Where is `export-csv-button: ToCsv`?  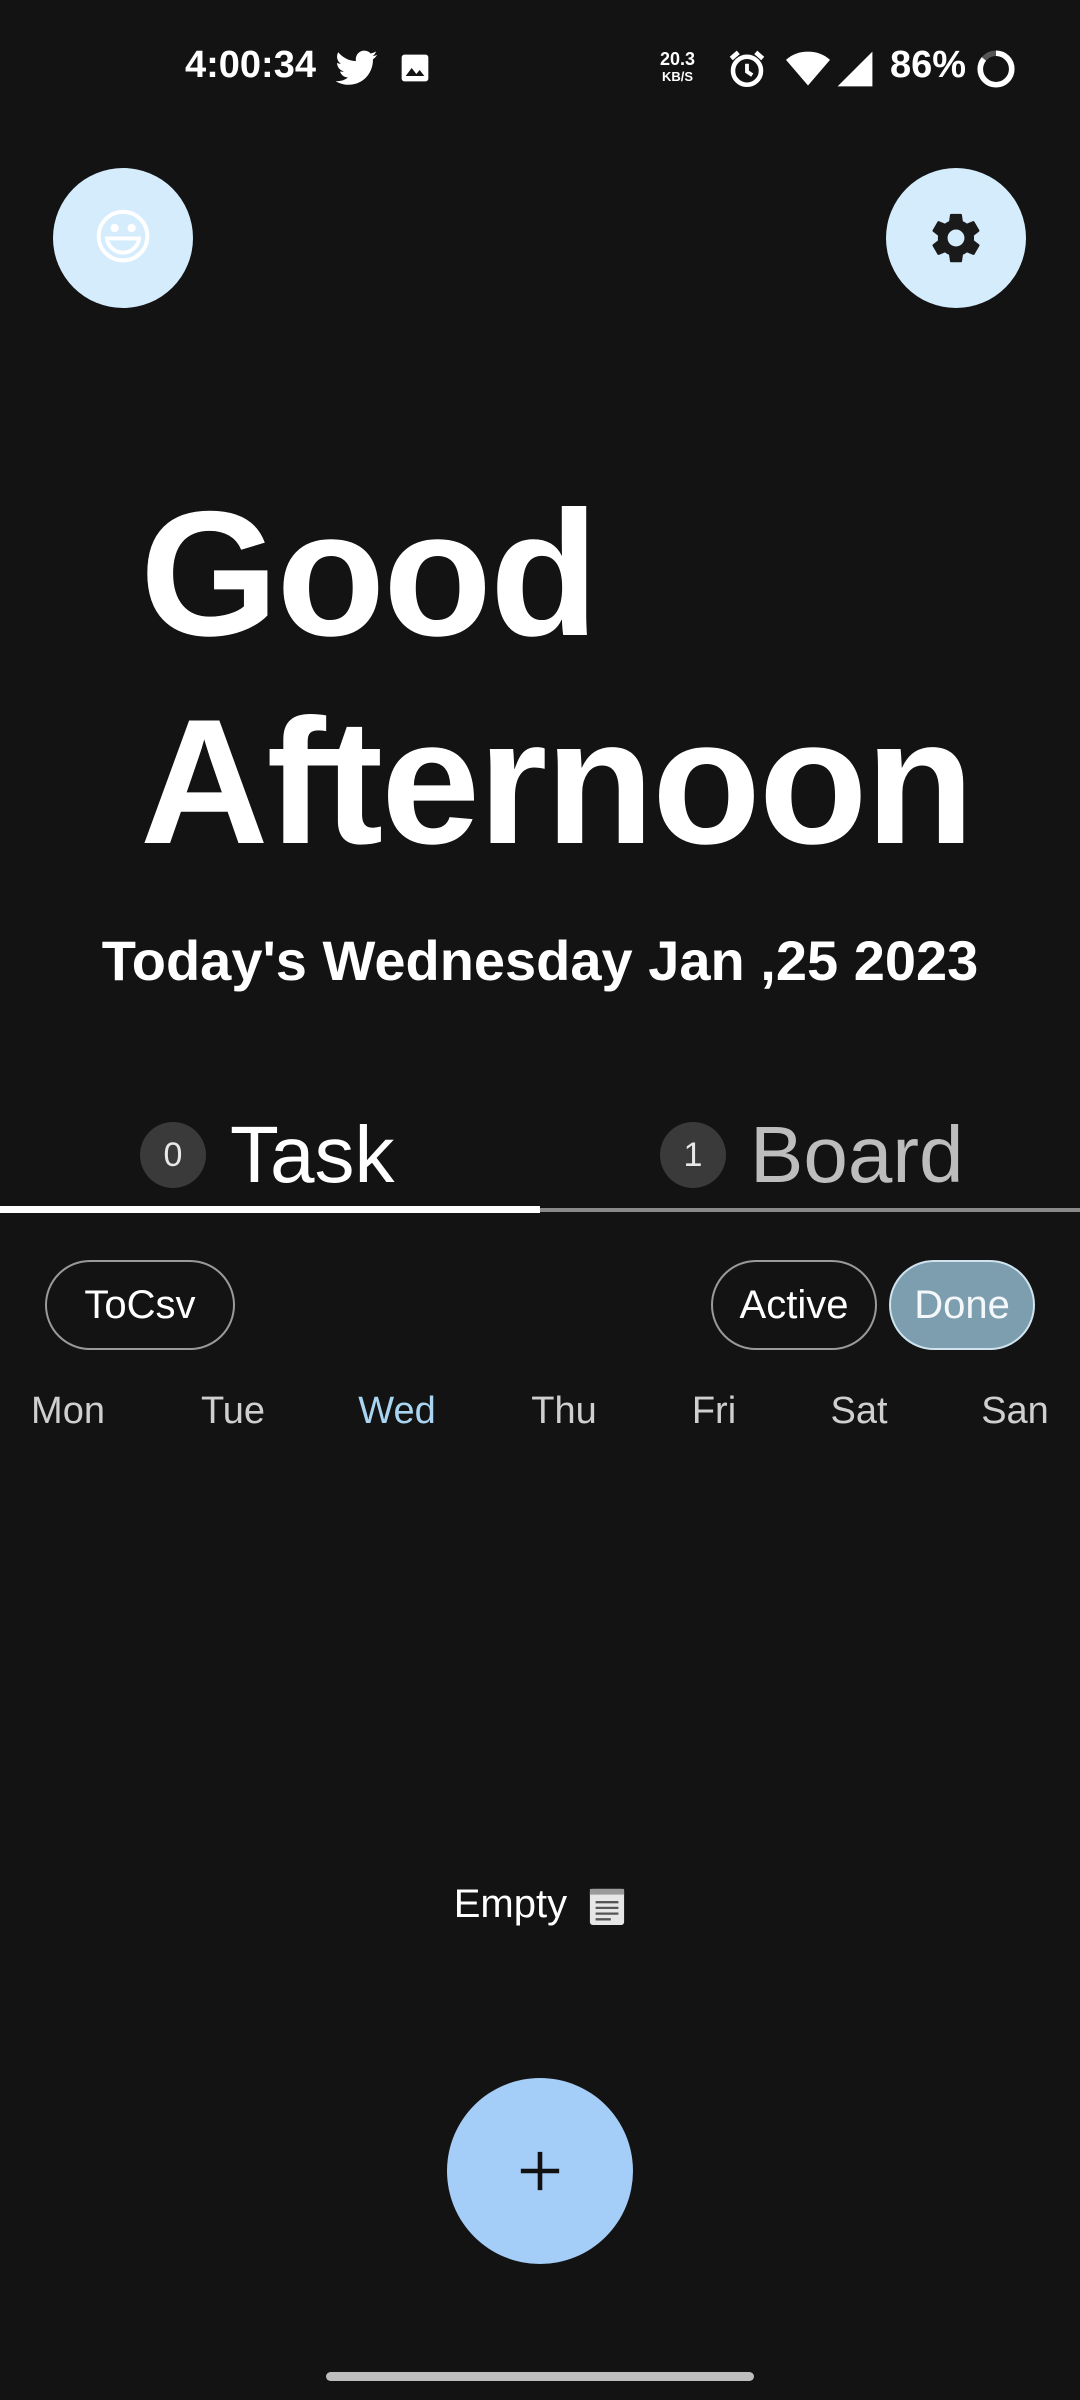
export-csv-button: ToCsv is located at coordinates (140, 1305).